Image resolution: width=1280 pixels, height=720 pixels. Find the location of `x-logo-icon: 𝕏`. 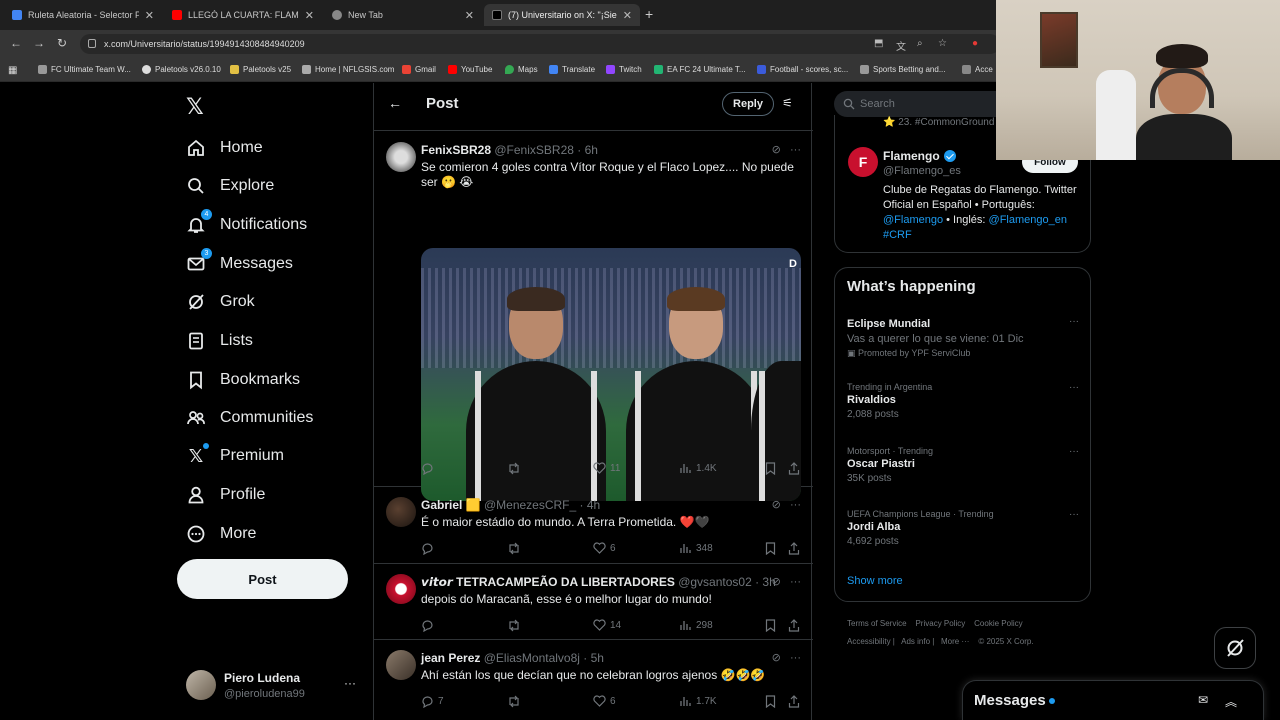

x-logo-icon: 𝕏 is located at coordinates (195, 107).